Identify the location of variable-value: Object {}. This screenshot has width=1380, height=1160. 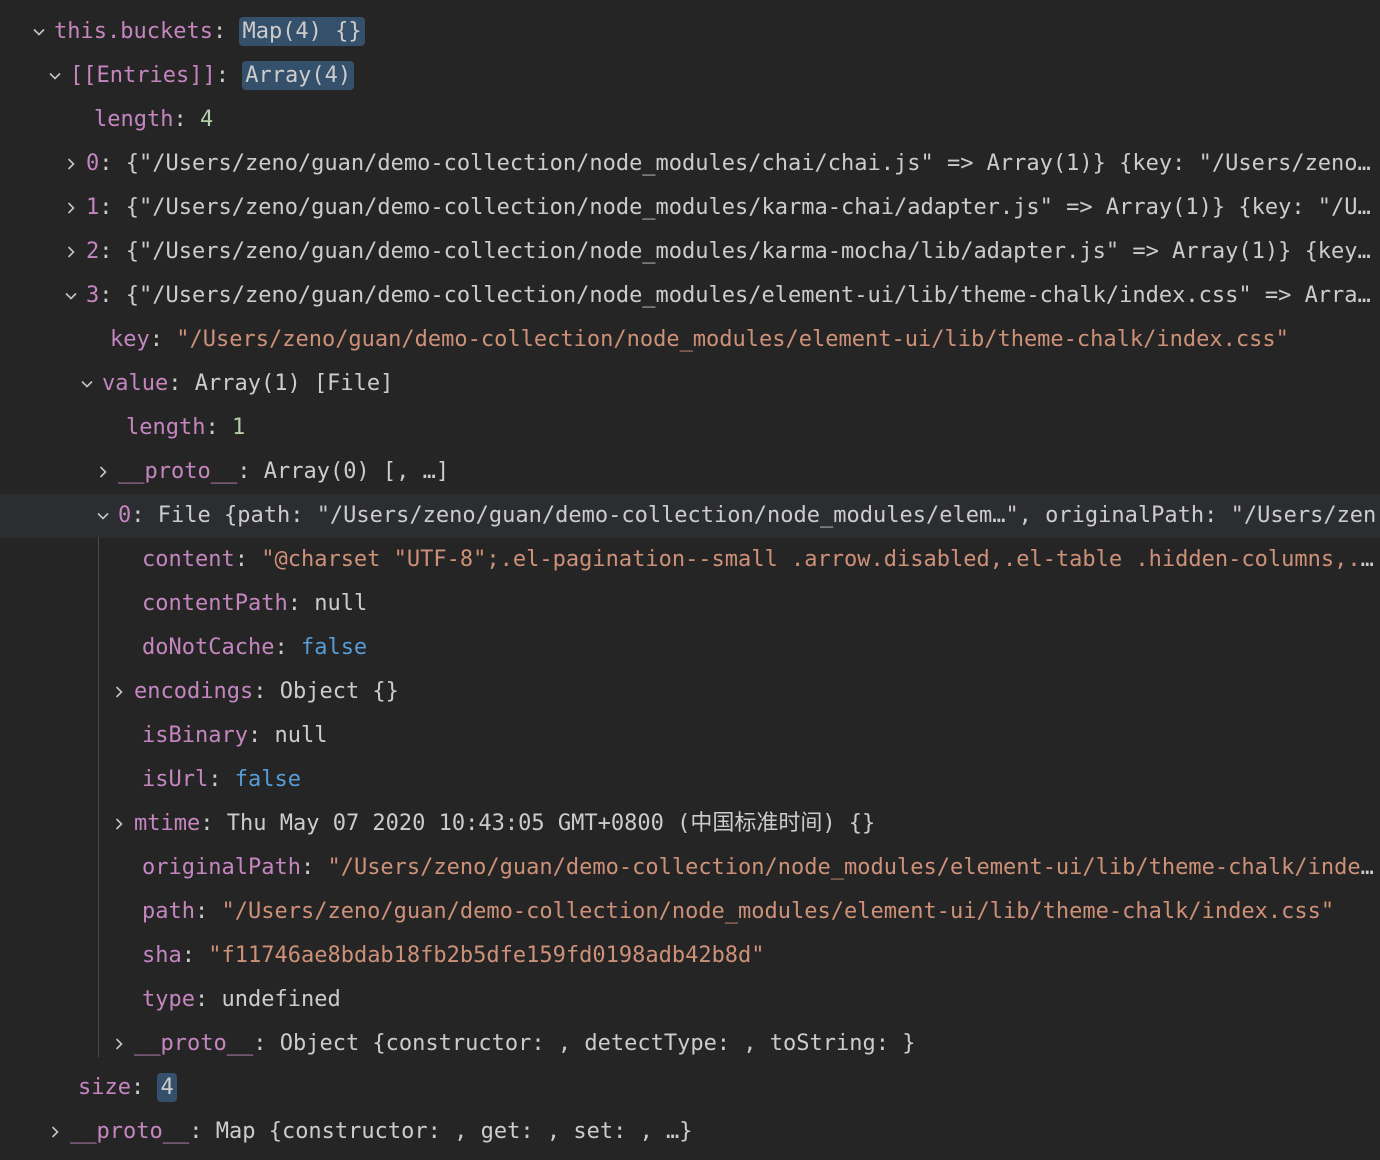
(339, 691).